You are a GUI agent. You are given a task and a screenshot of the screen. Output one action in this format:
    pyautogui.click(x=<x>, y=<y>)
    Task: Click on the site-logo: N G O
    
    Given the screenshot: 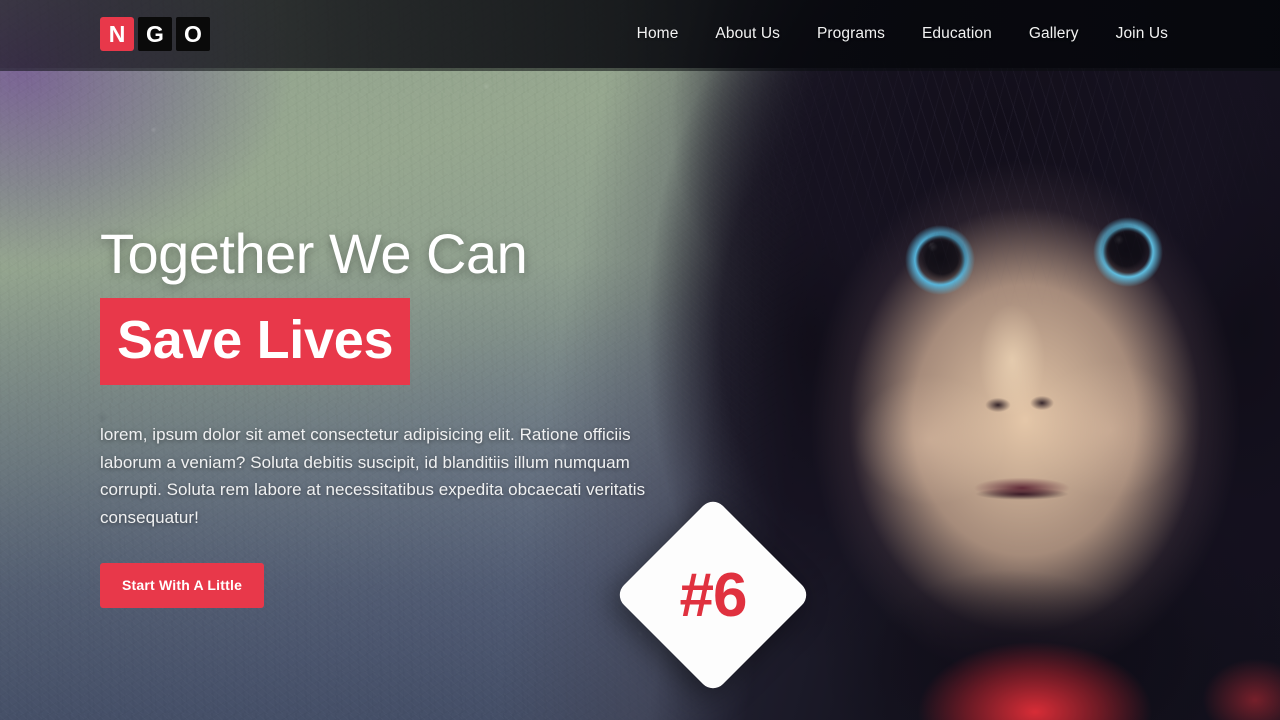 What is the action you would take?
    pyautogui.click(x=155, y=34)
    